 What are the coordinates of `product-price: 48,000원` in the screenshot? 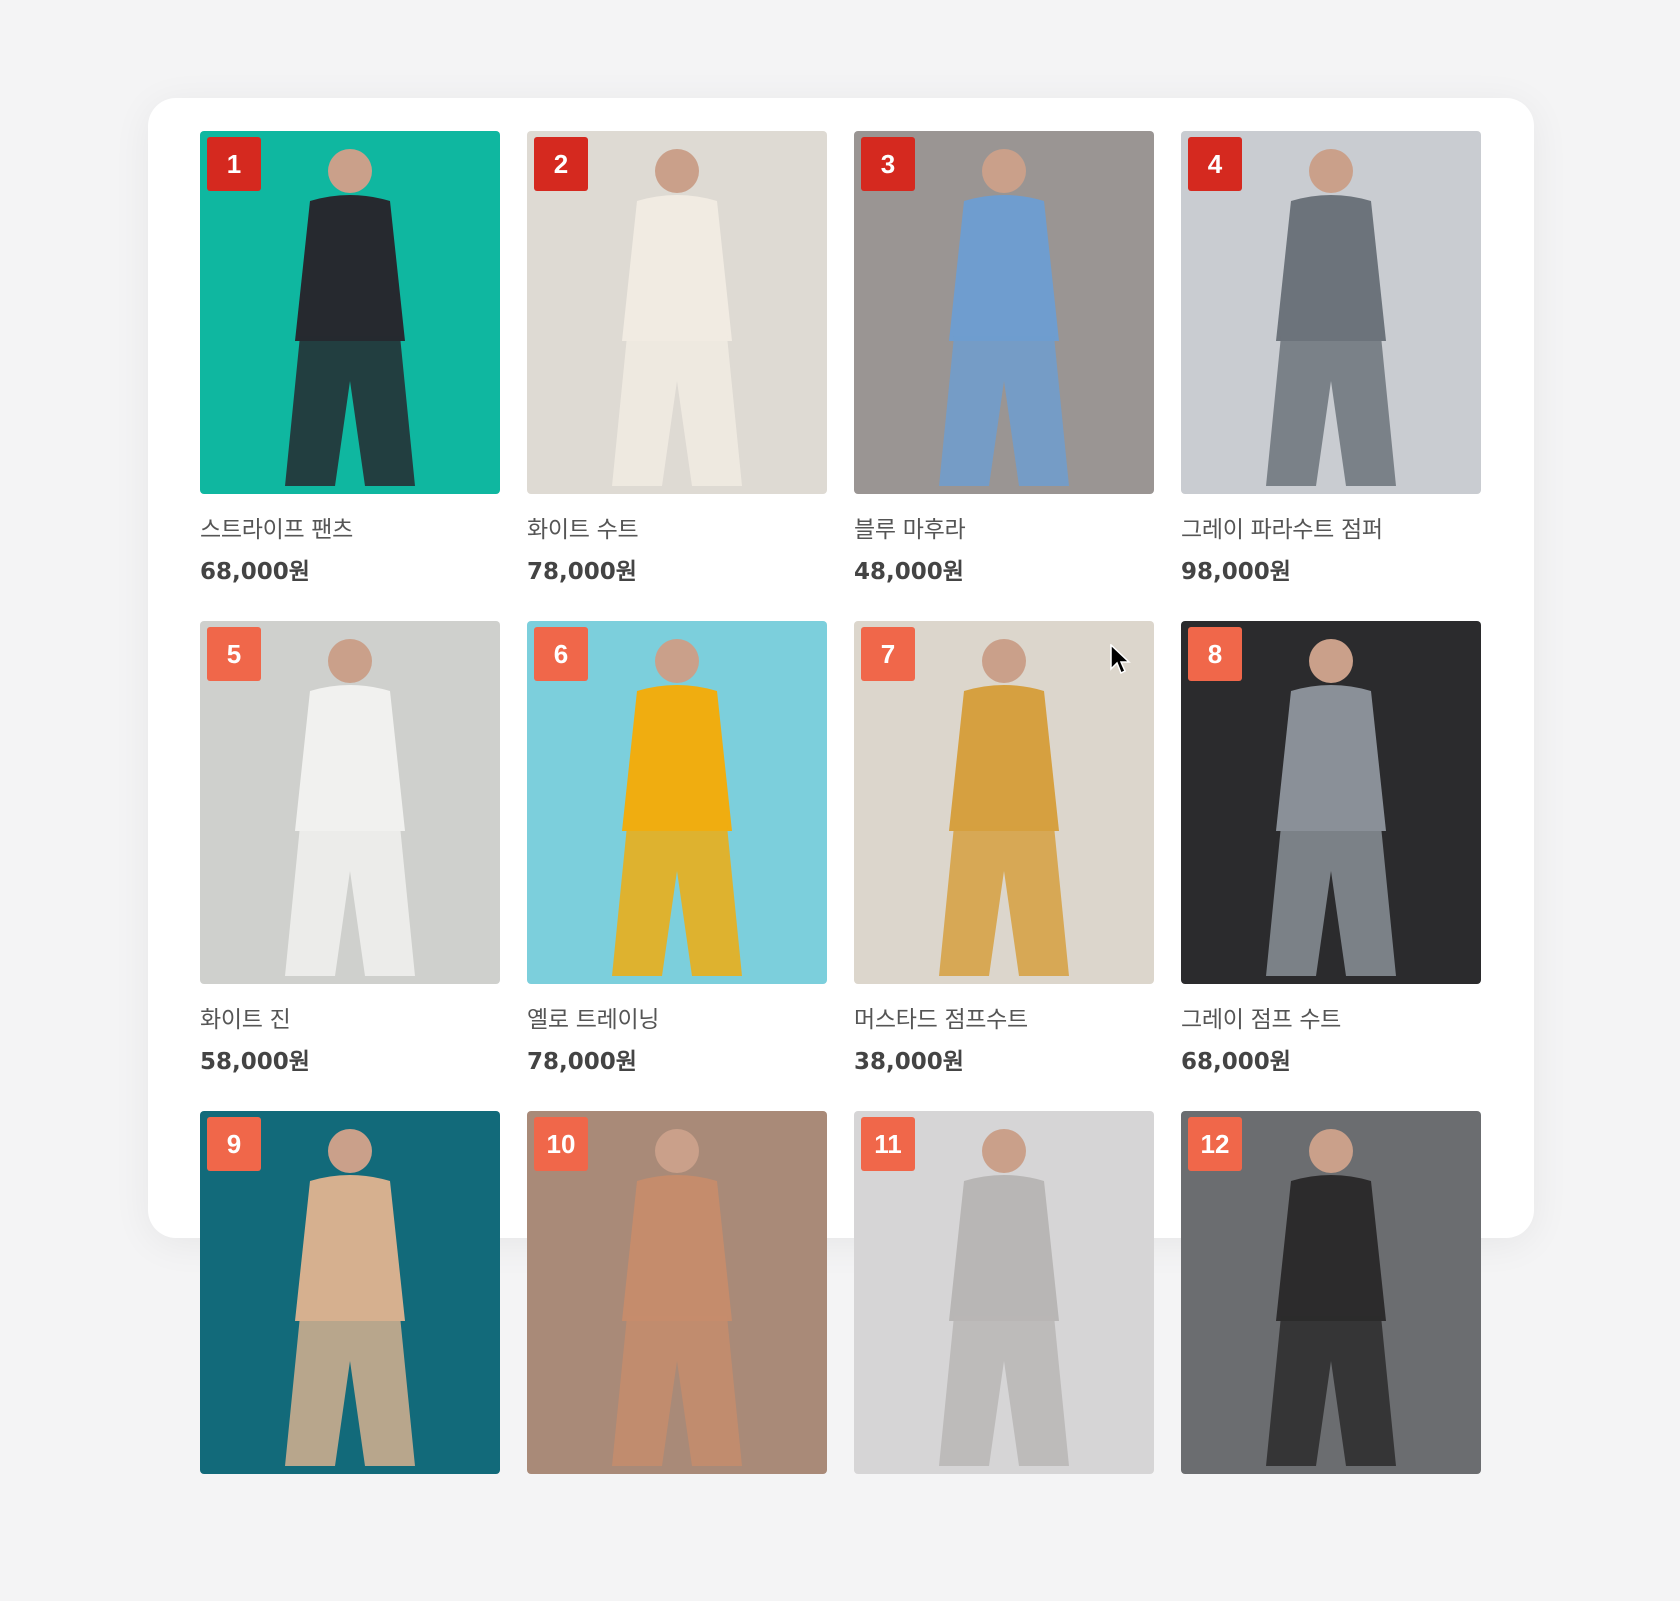 It's located at (909, 572).